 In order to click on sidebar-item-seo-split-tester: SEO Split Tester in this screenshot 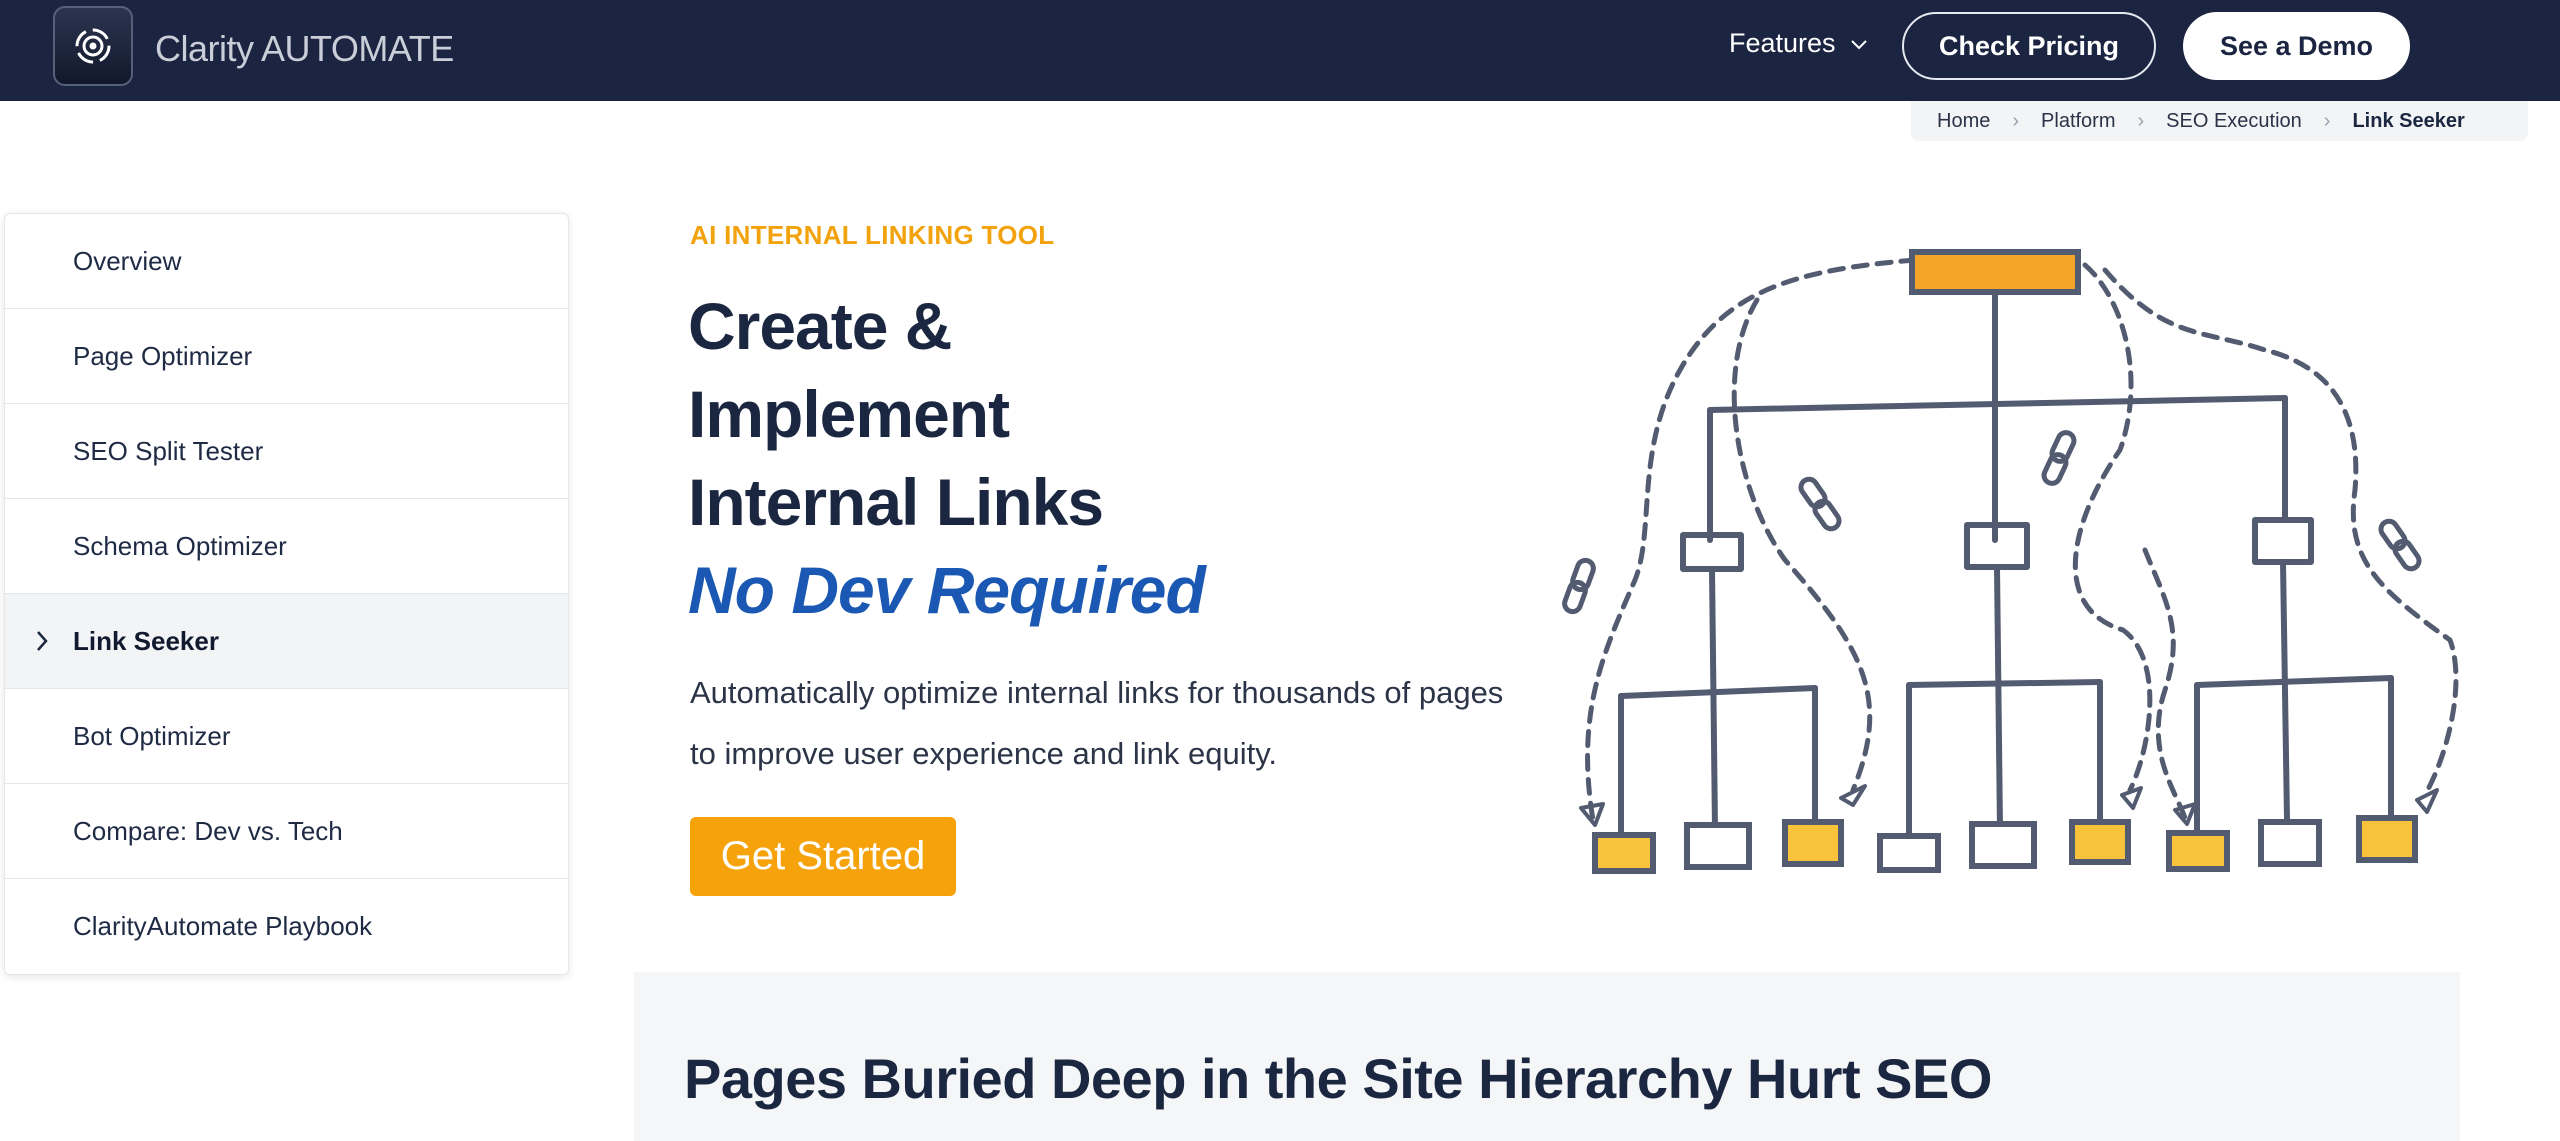, I will do `click(286, 451)`.